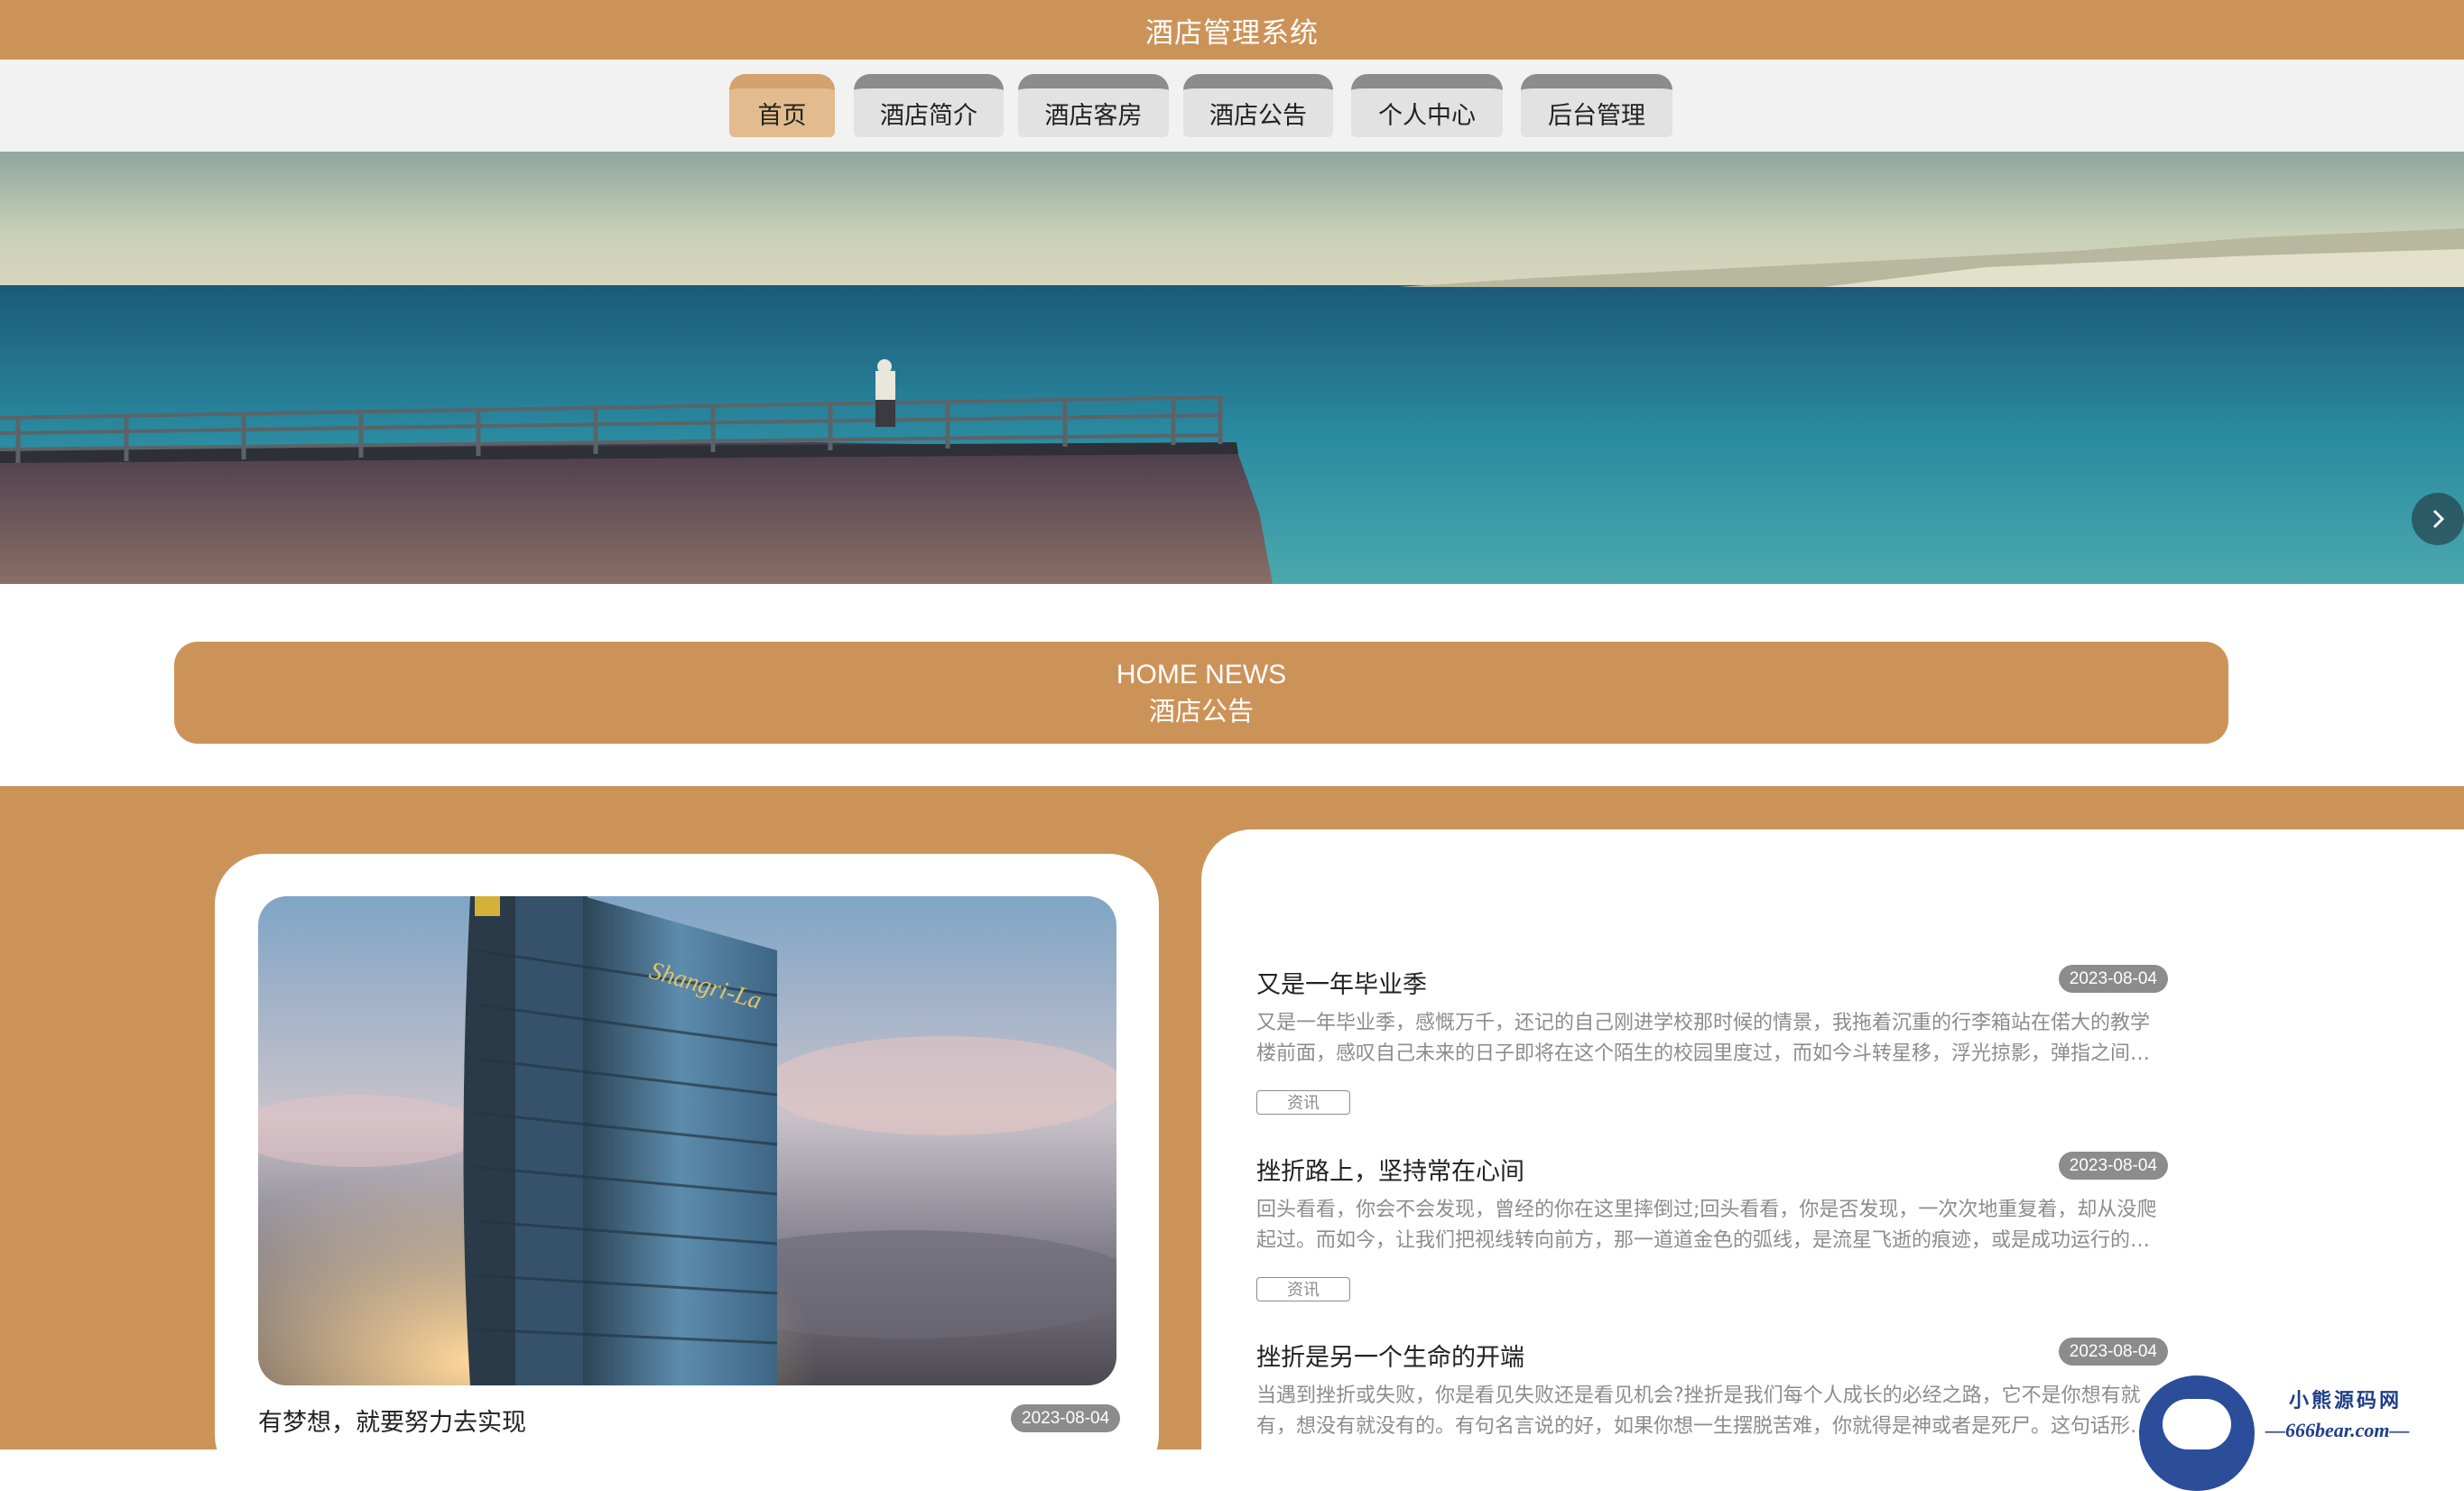  Describe the element at coordinates (1390, 1169) in the screenshot. I see `news-item-title: 挫折路上，坚持常在心间` at that location.